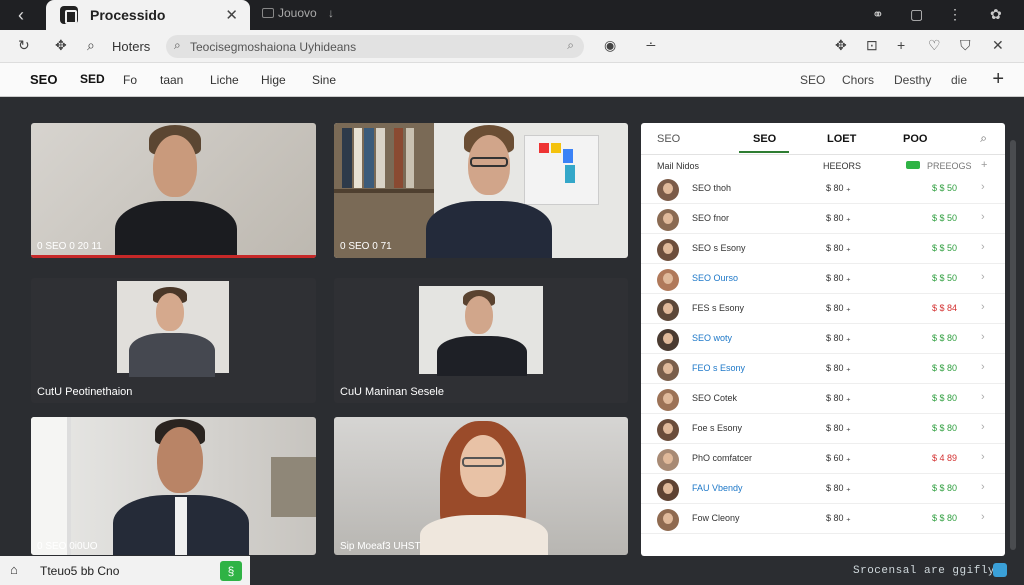 The image size is (1024, 585). Describe the element at coordinates (61, 45) in the screenshot. I see `move-icon: ✥` at that location.